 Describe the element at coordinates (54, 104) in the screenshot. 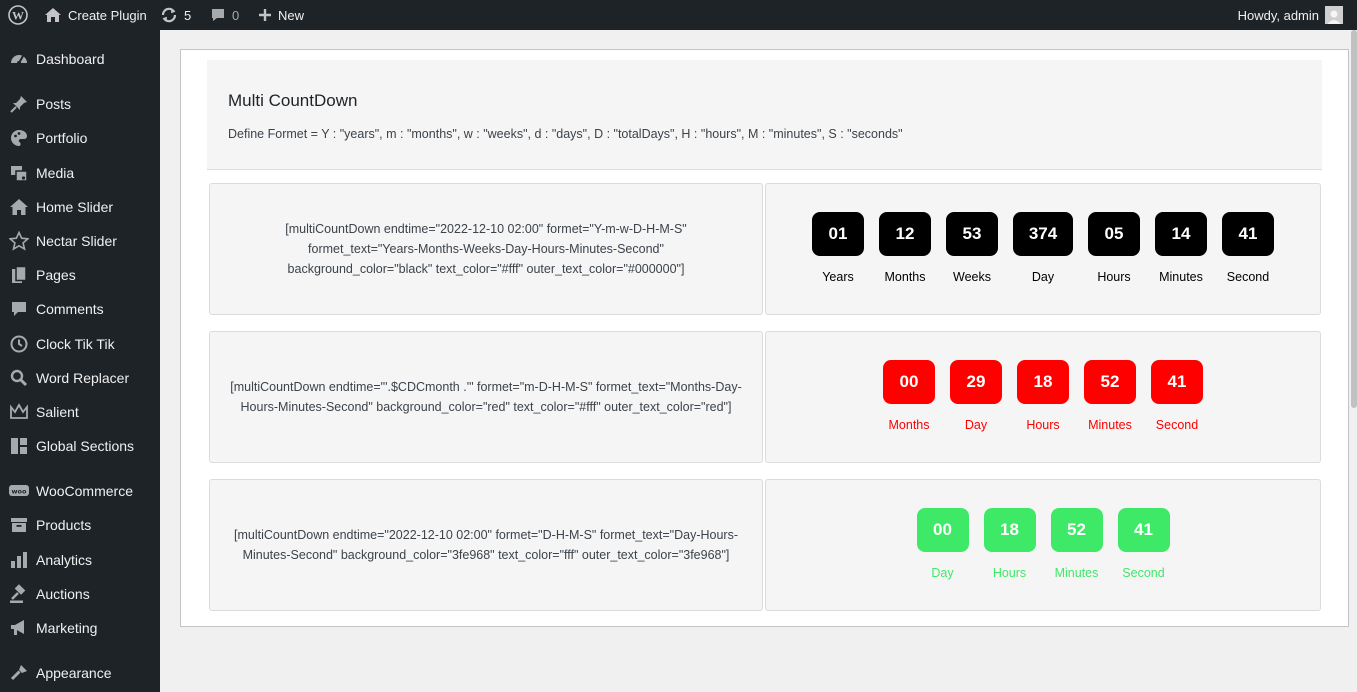

I see `sidebar-item-label: Posts` at that location.